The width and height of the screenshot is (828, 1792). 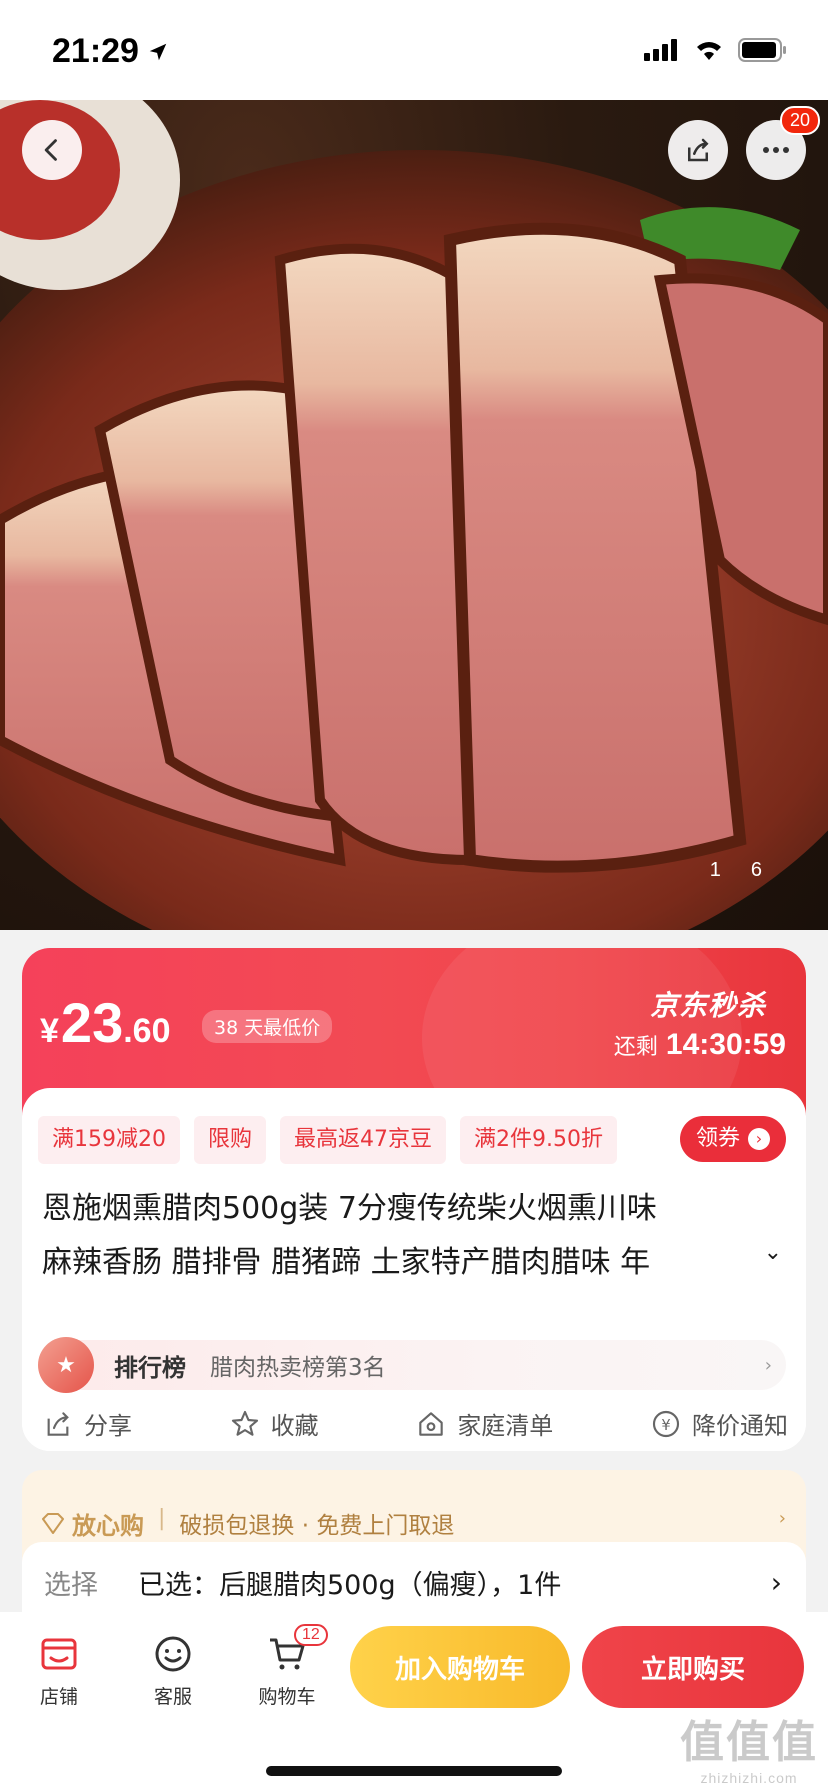 I want to click on wifi-icon, so click(x=709, y=51).